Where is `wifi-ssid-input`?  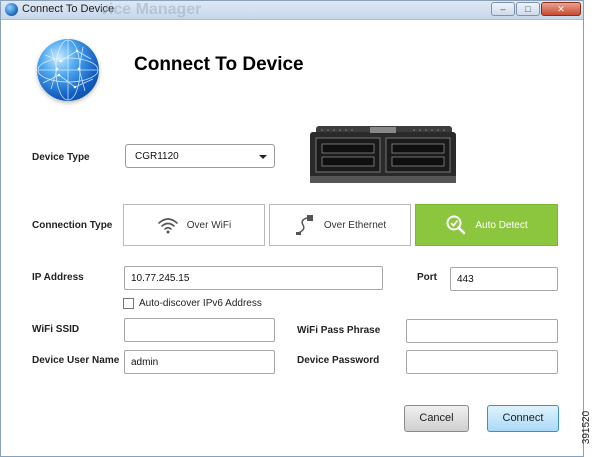 wifi-ssid-input is located at coordinates (199, 330).